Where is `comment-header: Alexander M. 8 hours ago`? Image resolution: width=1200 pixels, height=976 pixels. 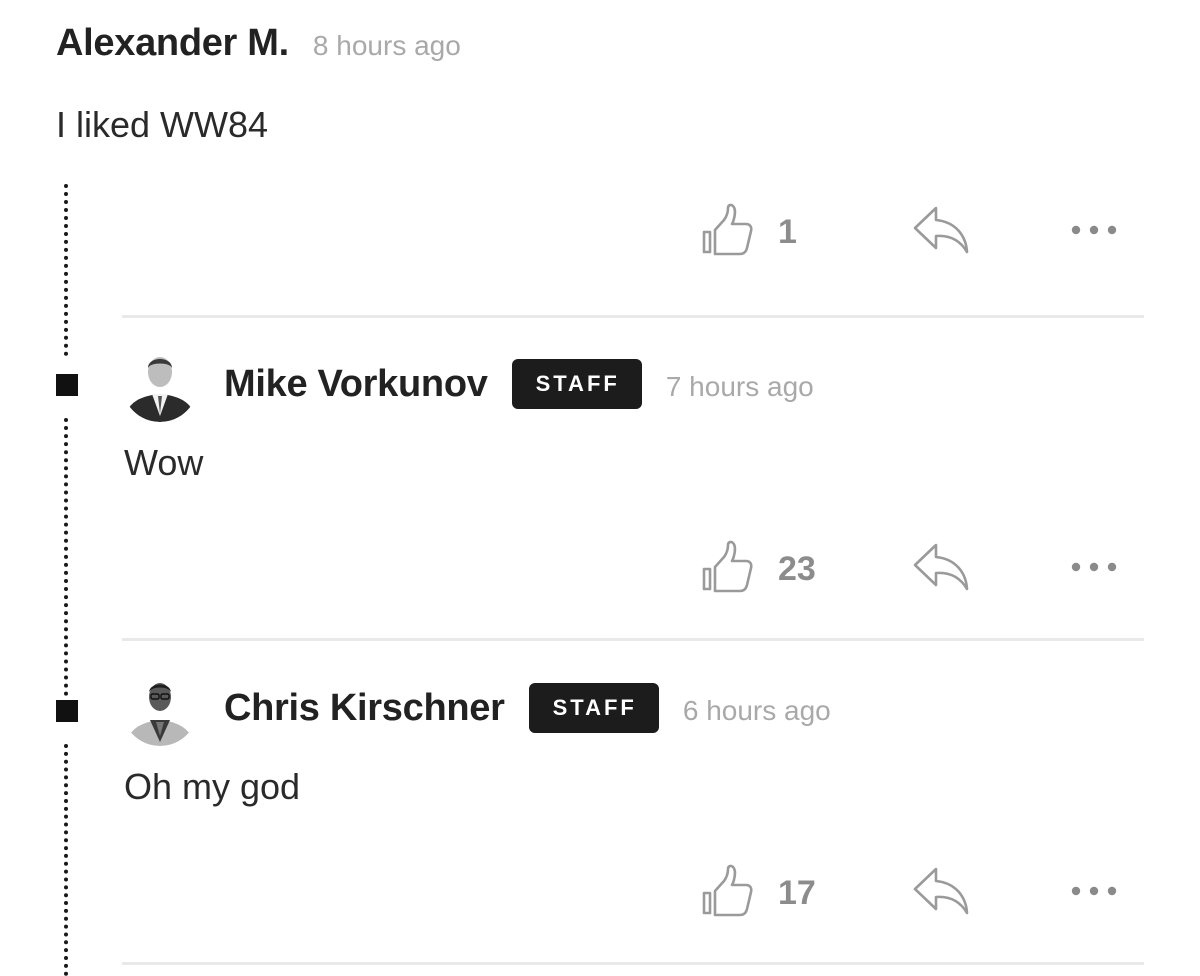 comment-header: Alexander M. 8 hours ago is located at coordinates (258, 43).